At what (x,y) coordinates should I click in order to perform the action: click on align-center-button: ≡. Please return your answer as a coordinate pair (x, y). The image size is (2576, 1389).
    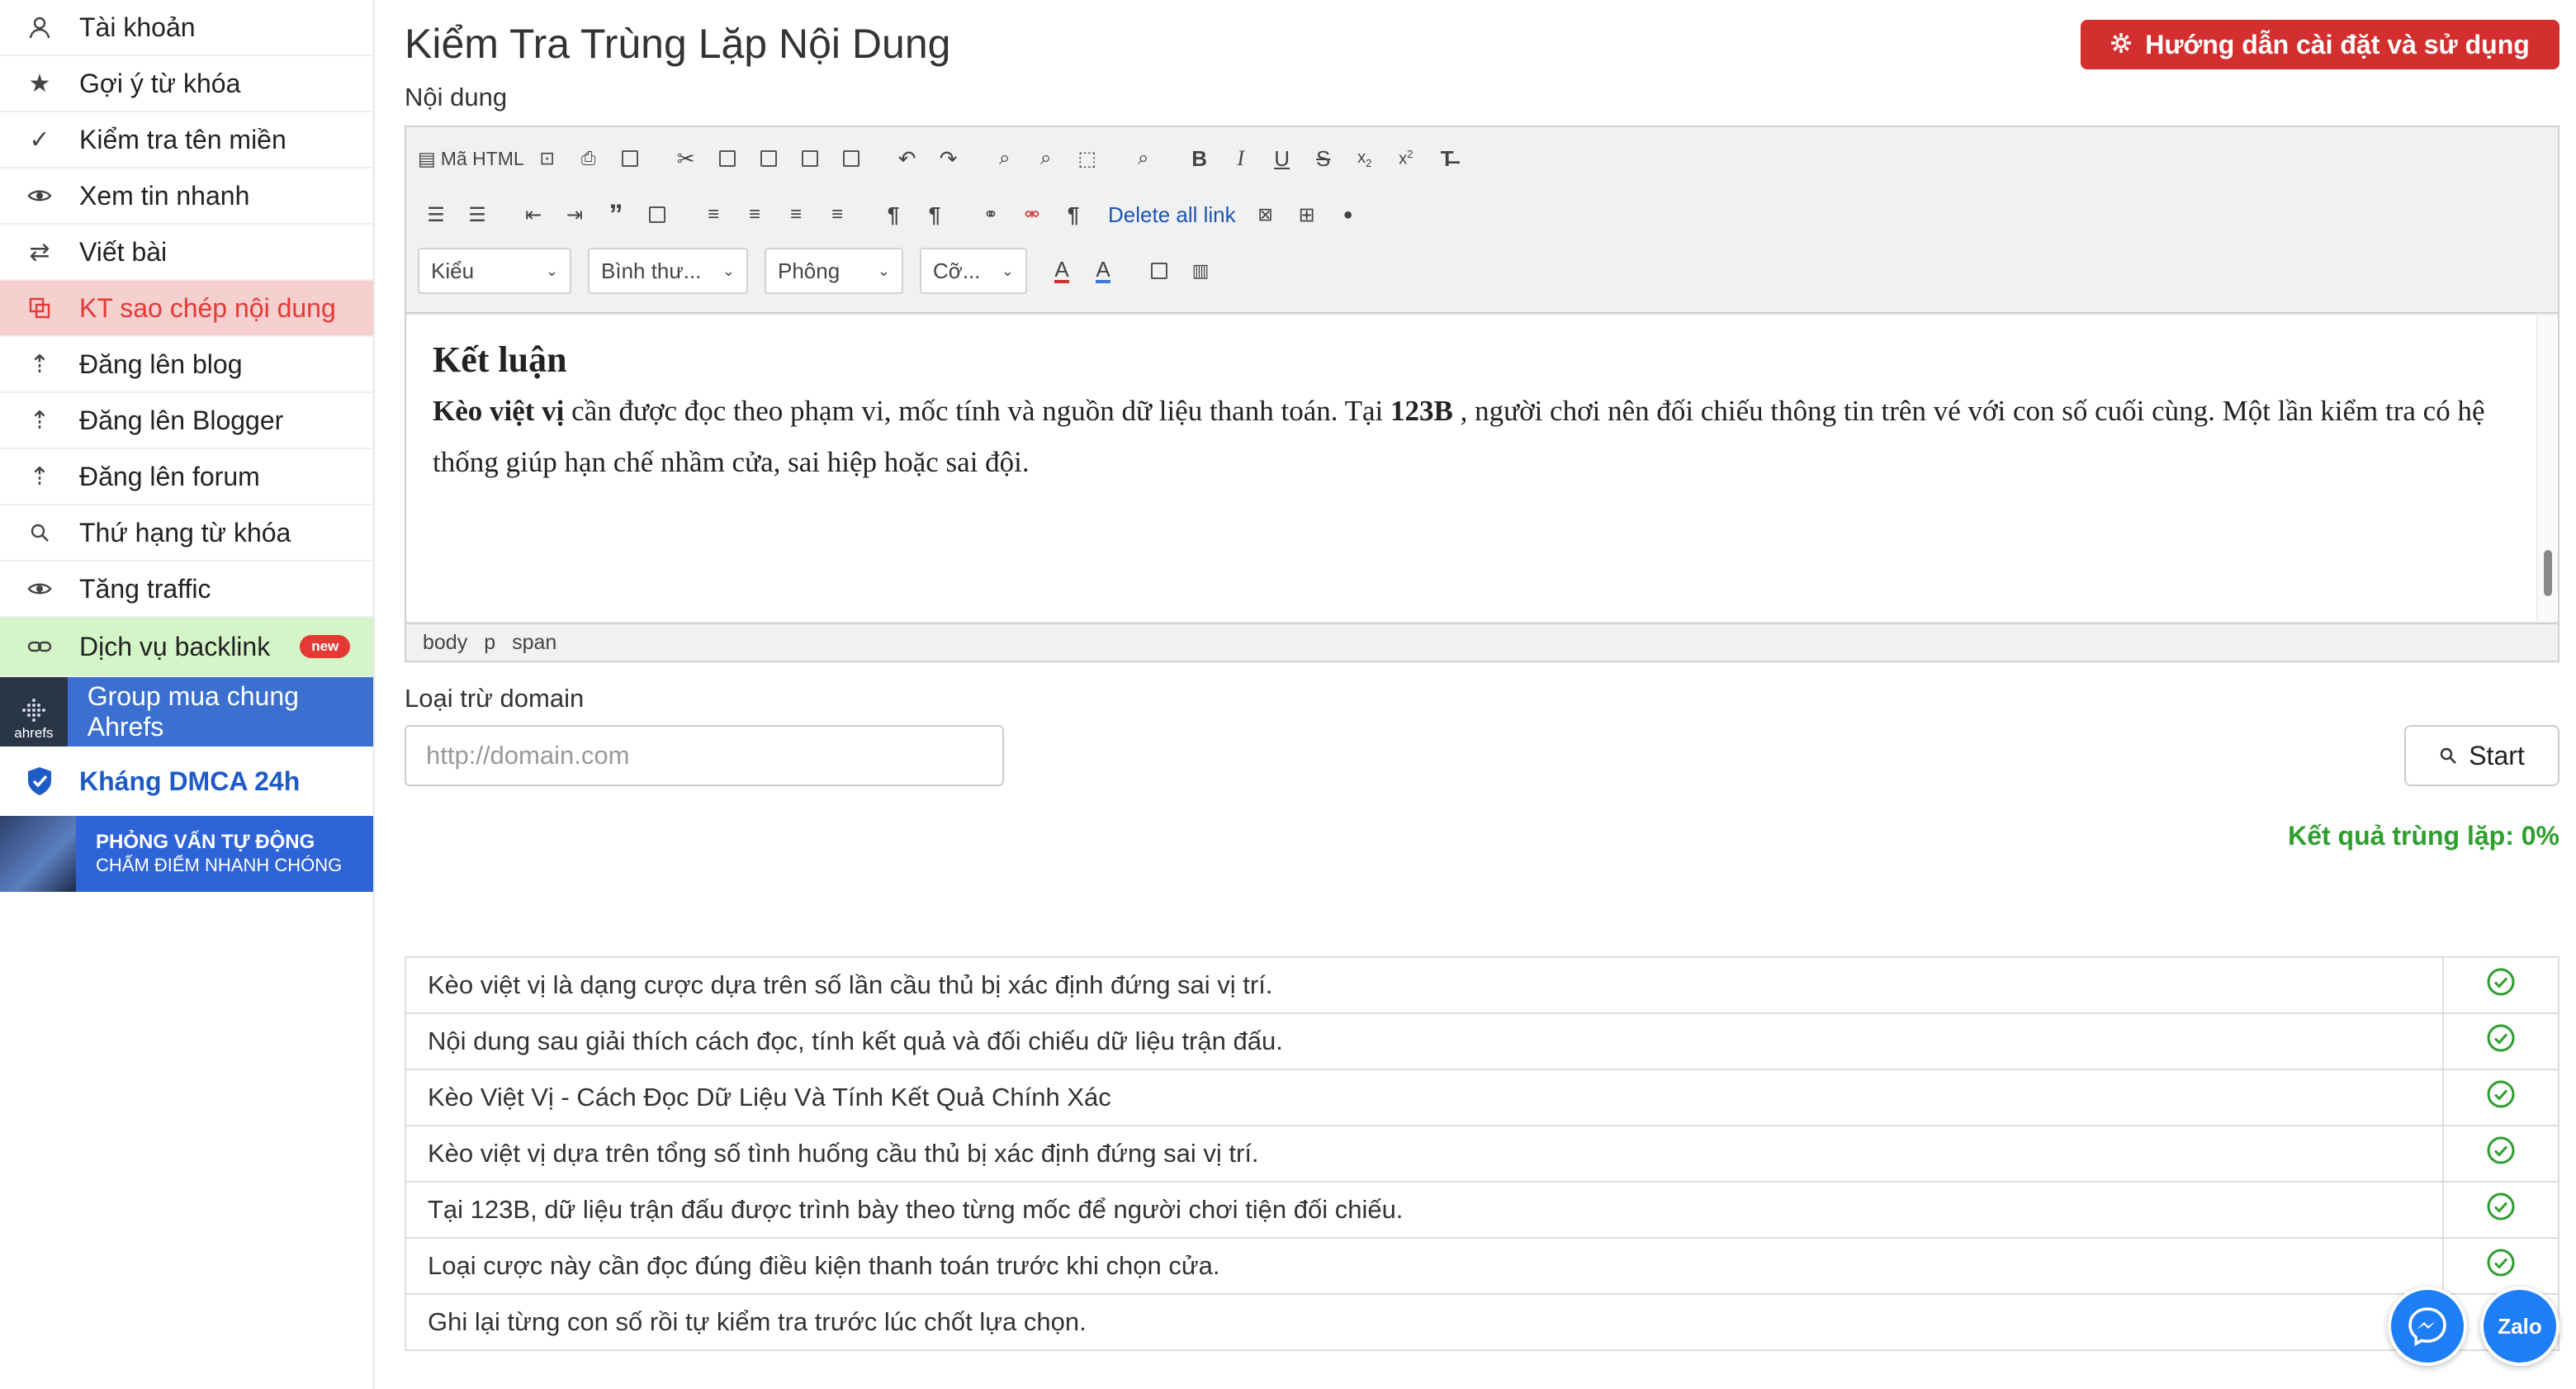
    Looking at the image, I should click on (754, 215).